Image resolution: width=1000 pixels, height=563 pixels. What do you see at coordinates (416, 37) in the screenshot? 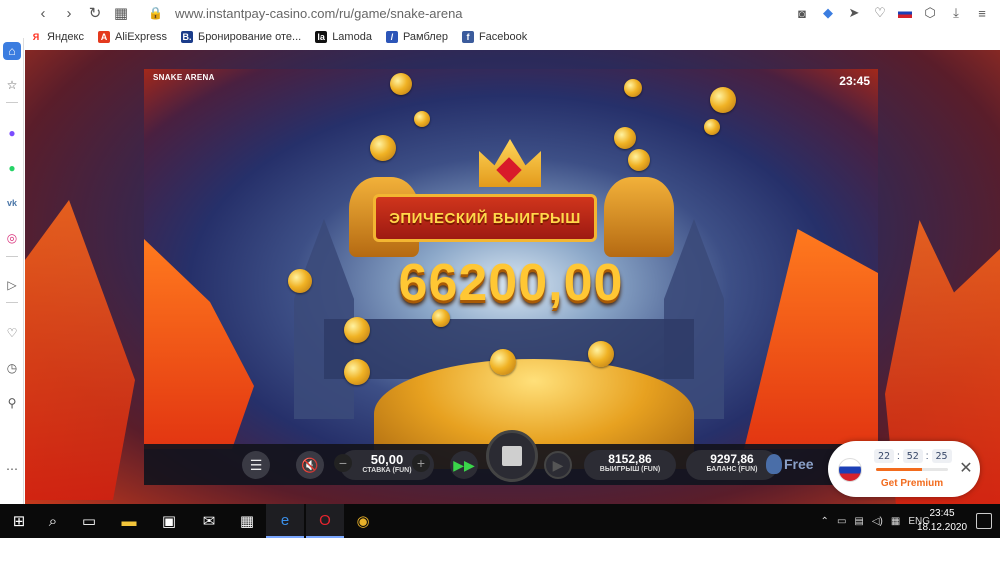
I see `bookmark-rambler: / Рамблер` at bounding box center [416, 37].